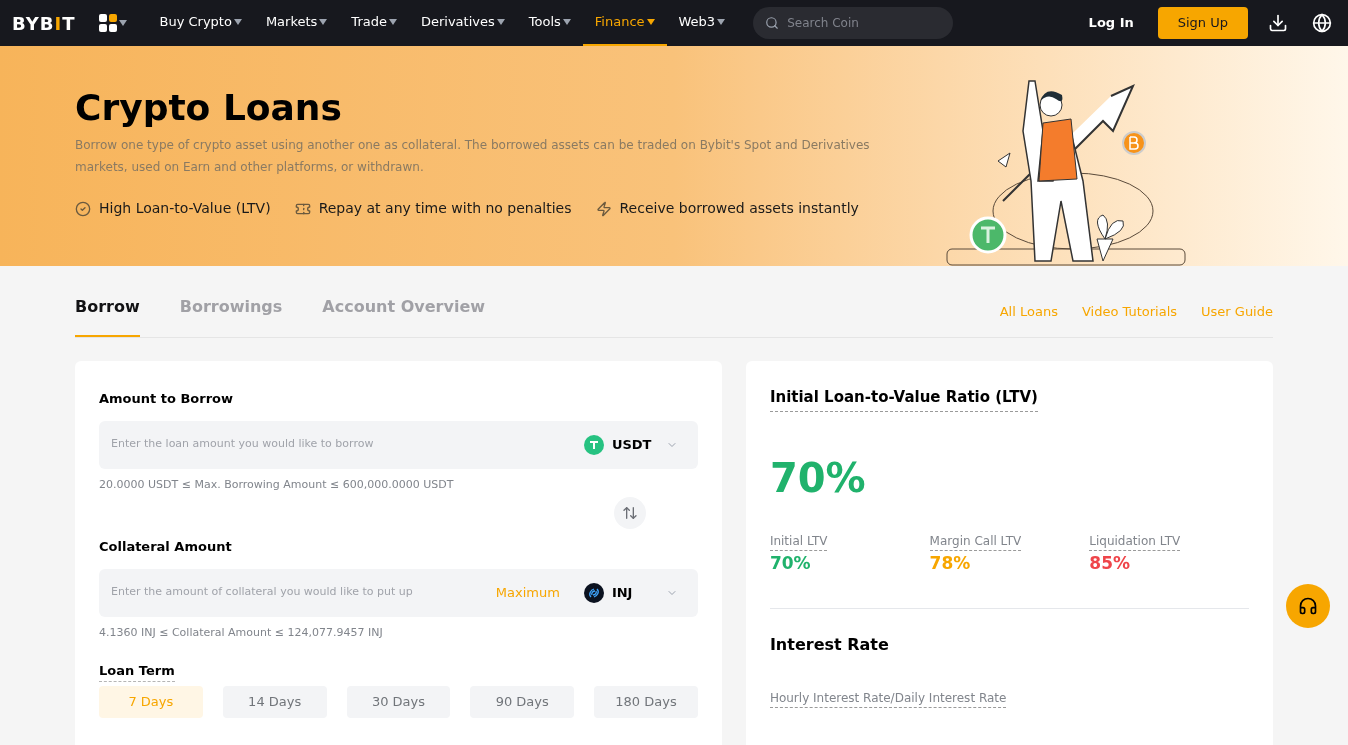 This screenshot has height=745, width=1348. I want to click on nav-menu-item: Web3, so click(702, 23).